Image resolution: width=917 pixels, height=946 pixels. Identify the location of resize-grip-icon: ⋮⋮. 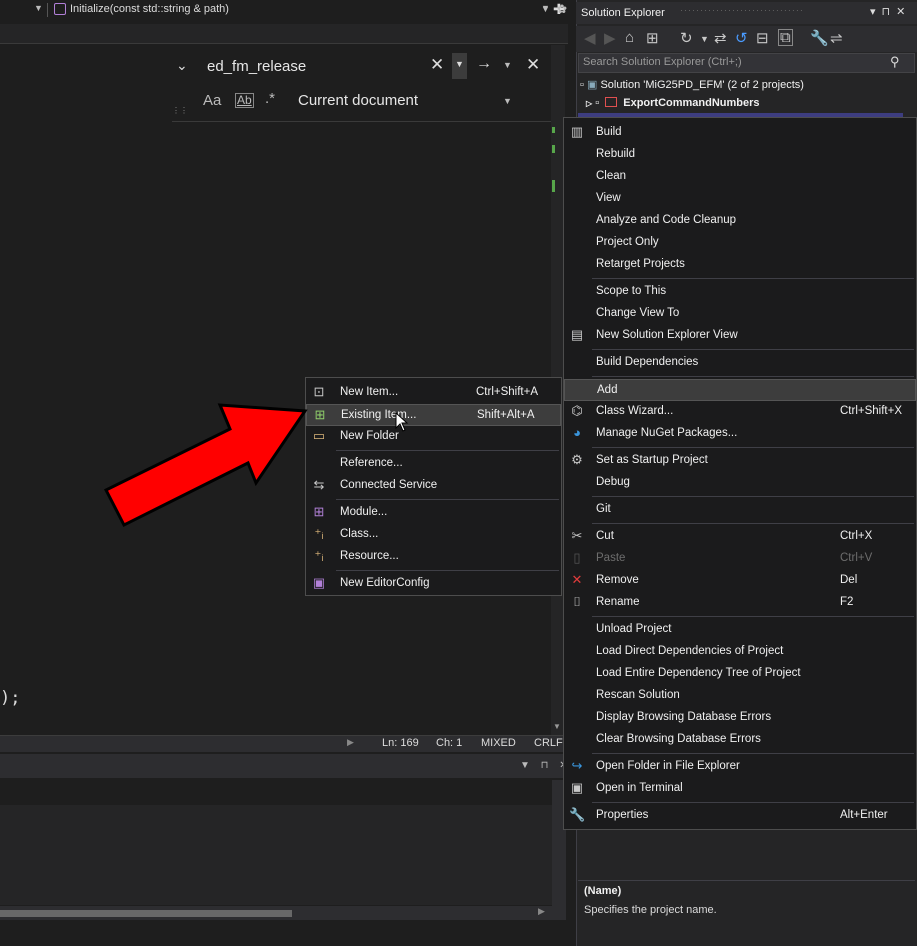
(180, 110).